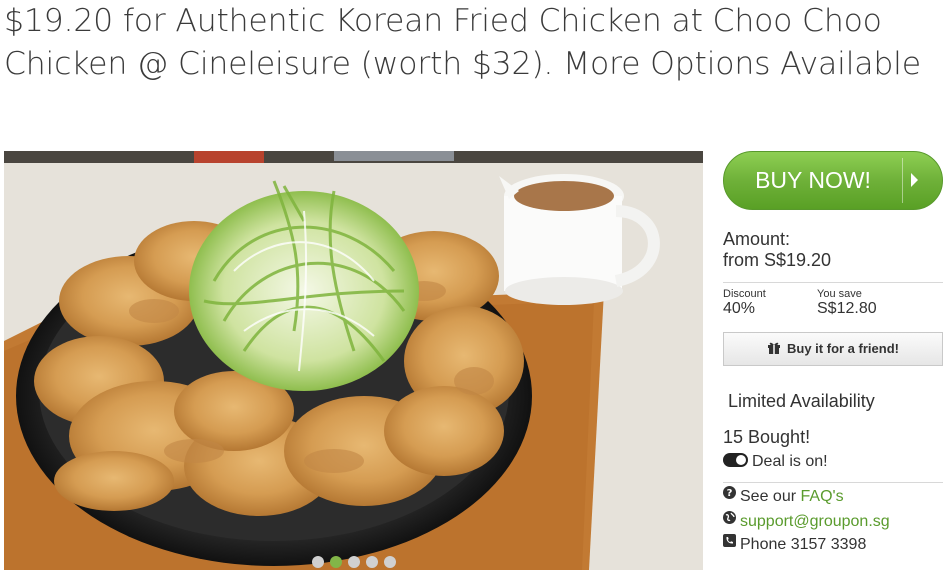 This screenshot has height=575, width=950. What do you see at coordinates (777, 260) in the screenshot?
I see `amount-value: from S$19.20` at bounding box center [777, 260].